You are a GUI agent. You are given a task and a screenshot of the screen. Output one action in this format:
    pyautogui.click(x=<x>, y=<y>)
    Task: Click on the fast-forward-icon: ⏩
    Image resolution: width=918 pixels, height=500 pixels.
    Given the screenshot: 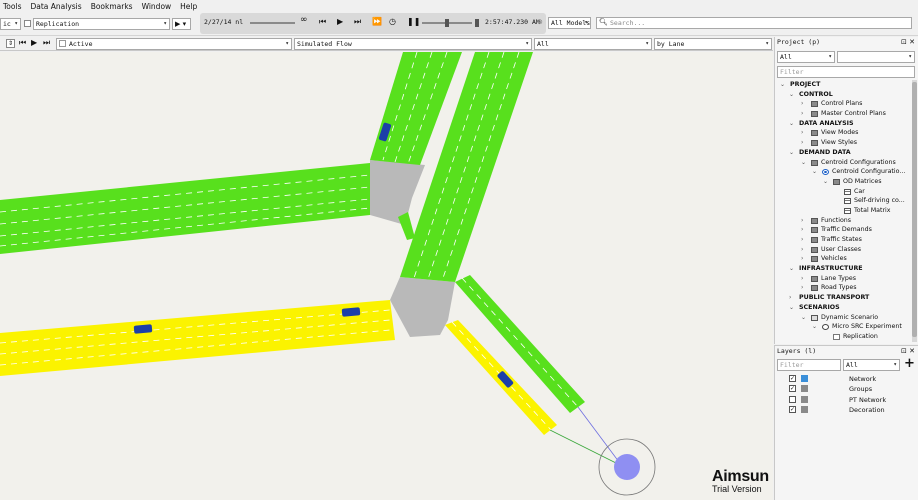 What is the action you would take?
    pyautogui.click(x=377, y=21)
    